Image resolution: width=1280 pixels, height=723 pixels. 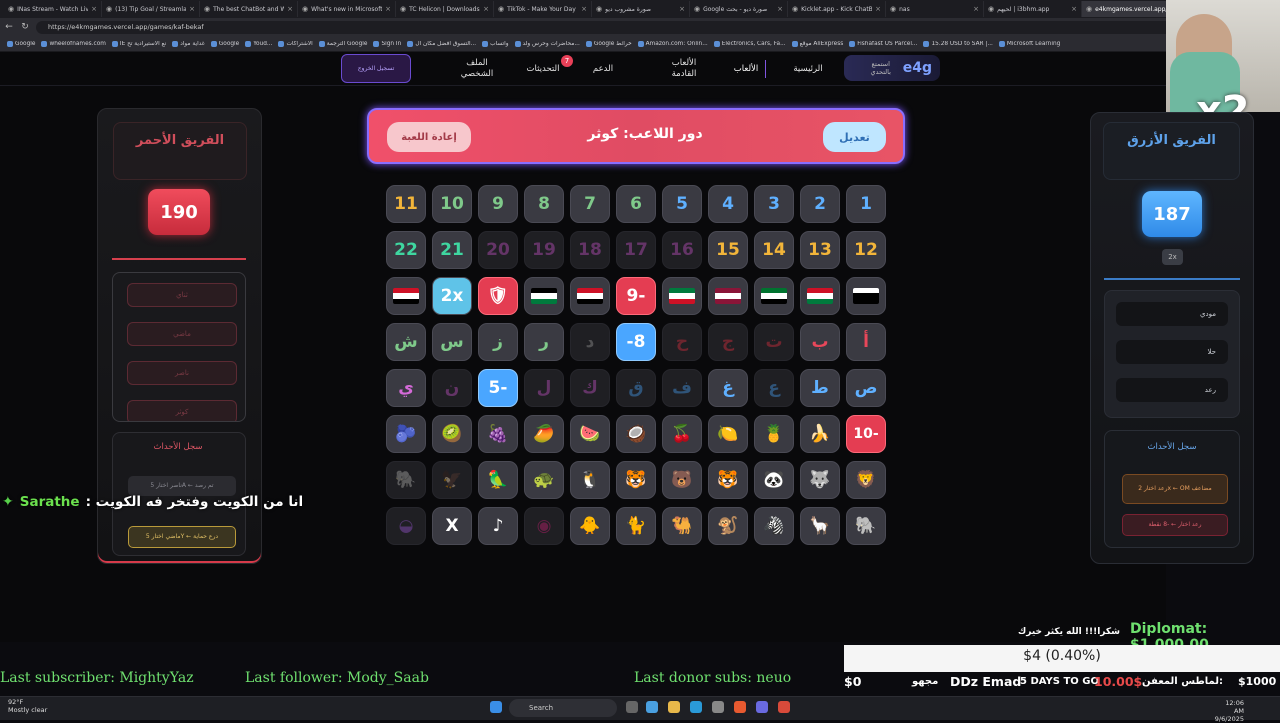 I want to click on board-cell: 🛡, so click(x=498, y=296).